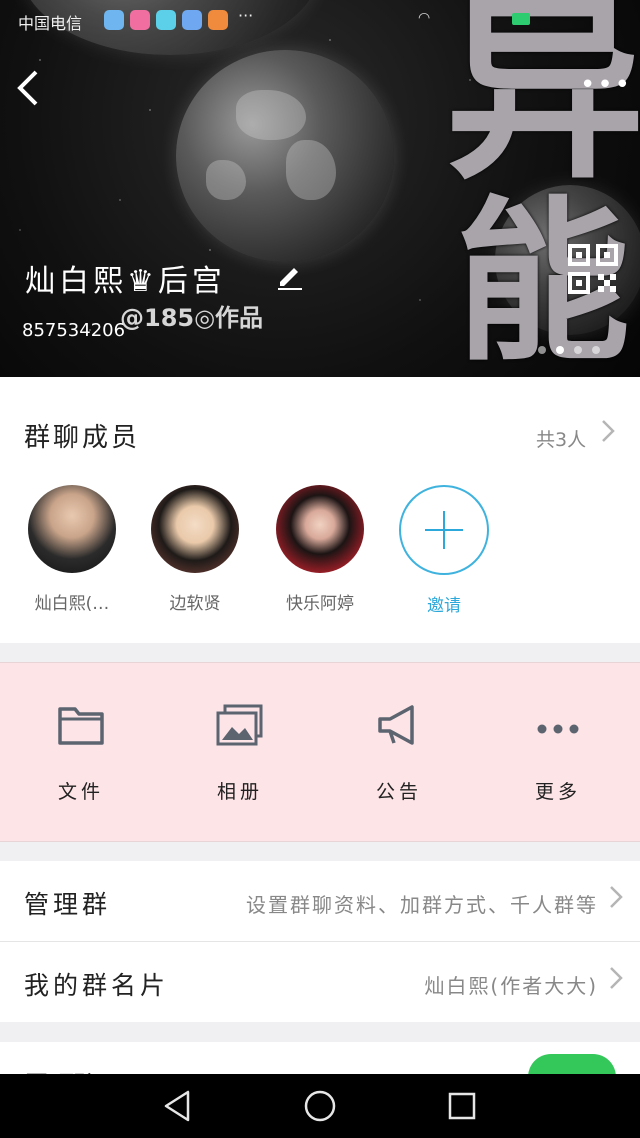 This screenshot has width=640, height=1138. What do you see at coordinates (462, 1106) in the screenshot?
I see `nav-recents-icon` at bounding box center [462, 1106].